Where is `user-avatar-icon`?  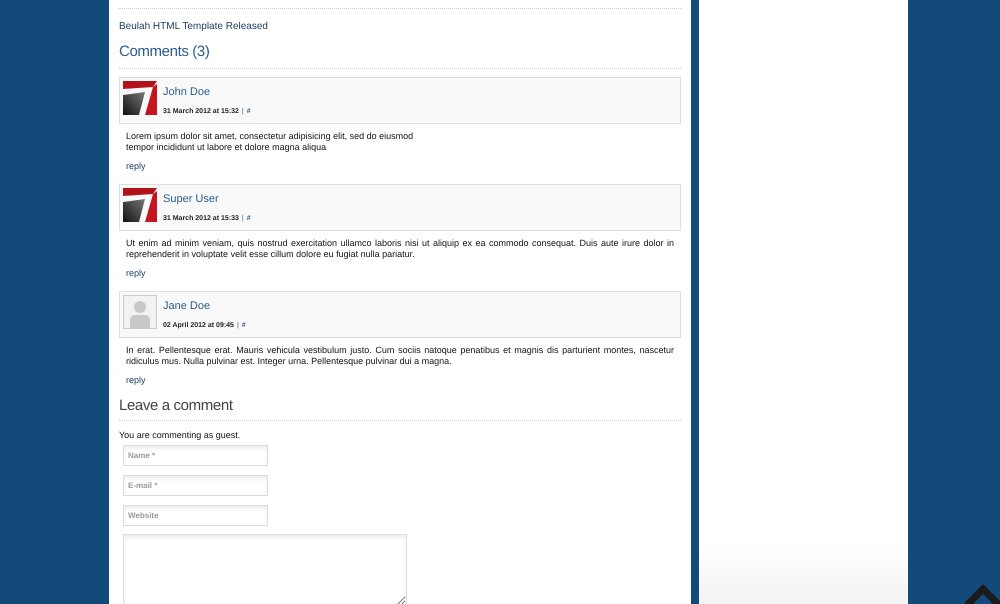 user-avatar-icon is located at coordinates (140, 312).